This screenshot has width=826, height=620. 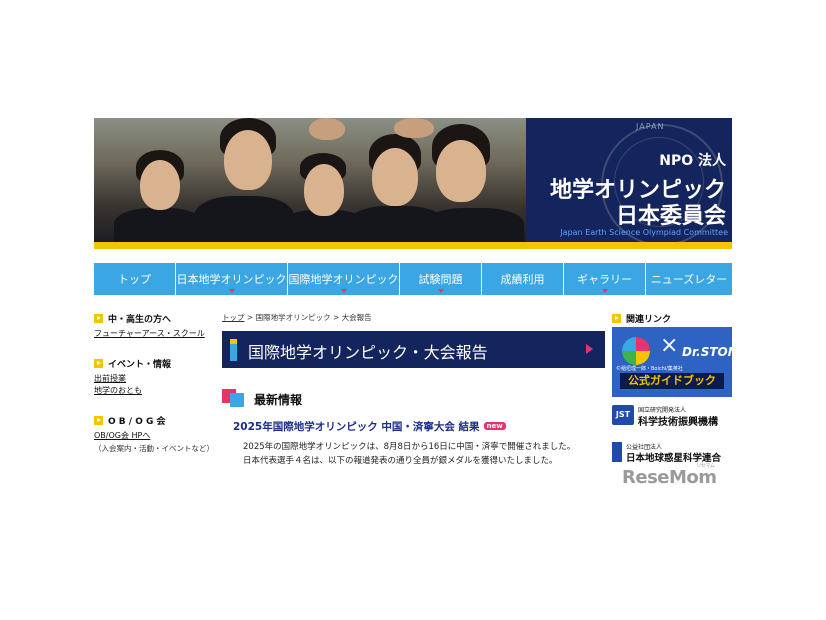 What do you see at coordinates (644, 232) in the screenshot?
I see `site-english-name: Japan Earth Science Olympiad Committee` at bounding box center [644, 232].